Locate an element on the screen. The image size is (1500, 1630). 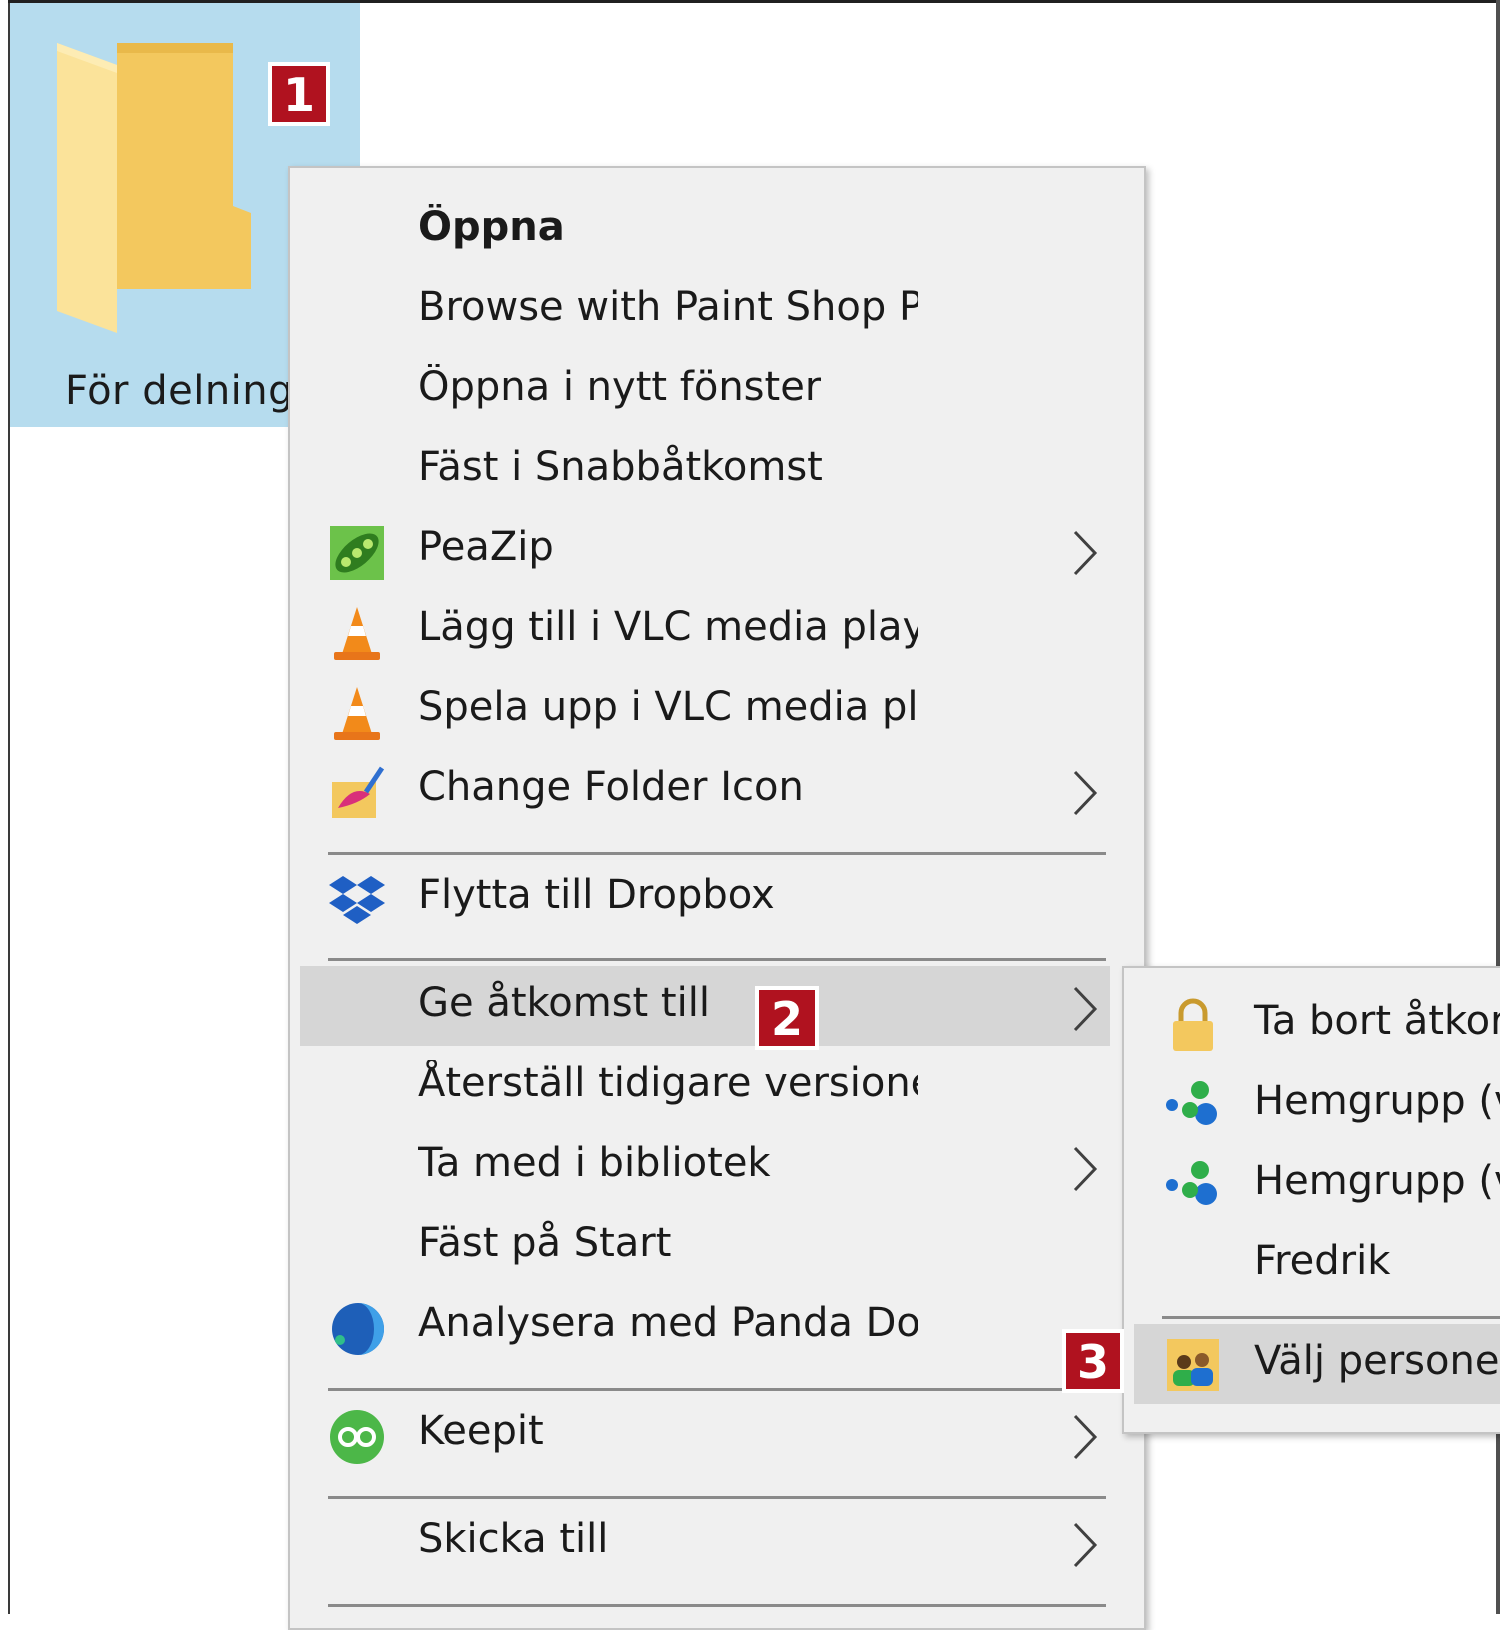
menu-item-pin-quick-access: Fäst i Snabbåtkomst is located at coordinates (717, 470).